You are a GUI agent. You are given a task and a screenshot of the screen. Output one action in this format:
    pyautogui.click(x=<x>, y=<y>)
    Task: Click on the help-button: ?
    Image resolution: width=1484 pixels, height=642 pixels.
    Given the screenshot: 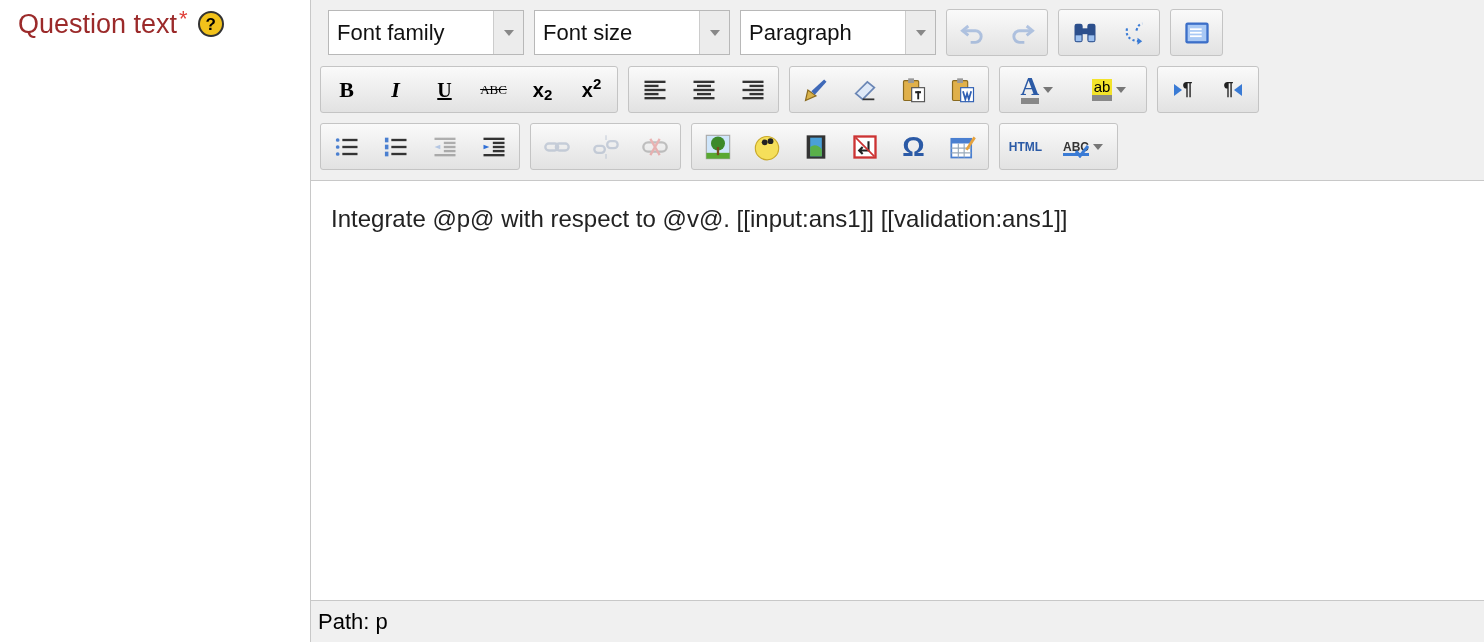 What is the action you would take?
    pyautogui.click(x=210, y=24)
    